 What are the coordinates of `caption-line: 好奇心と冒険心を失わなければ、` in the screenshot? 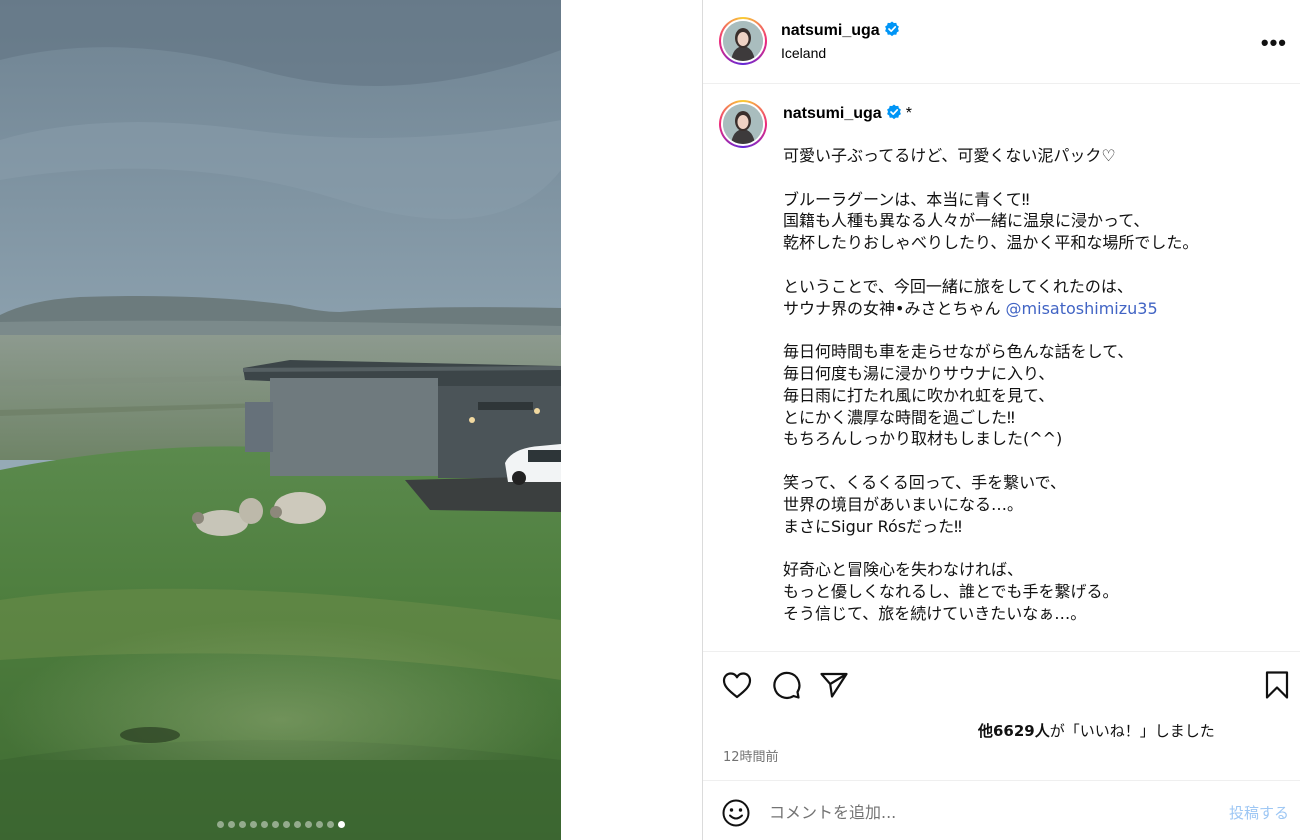 It's located at (903, 570).